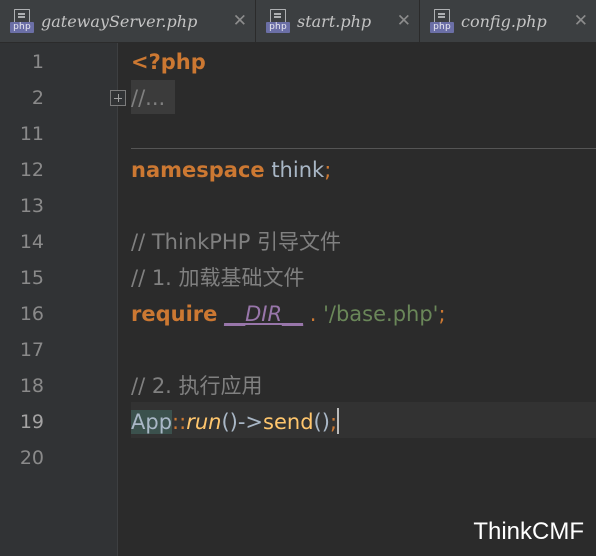 This screenshot has width=596, height=556. I want to click on line-number: 14, so click(31, 242).